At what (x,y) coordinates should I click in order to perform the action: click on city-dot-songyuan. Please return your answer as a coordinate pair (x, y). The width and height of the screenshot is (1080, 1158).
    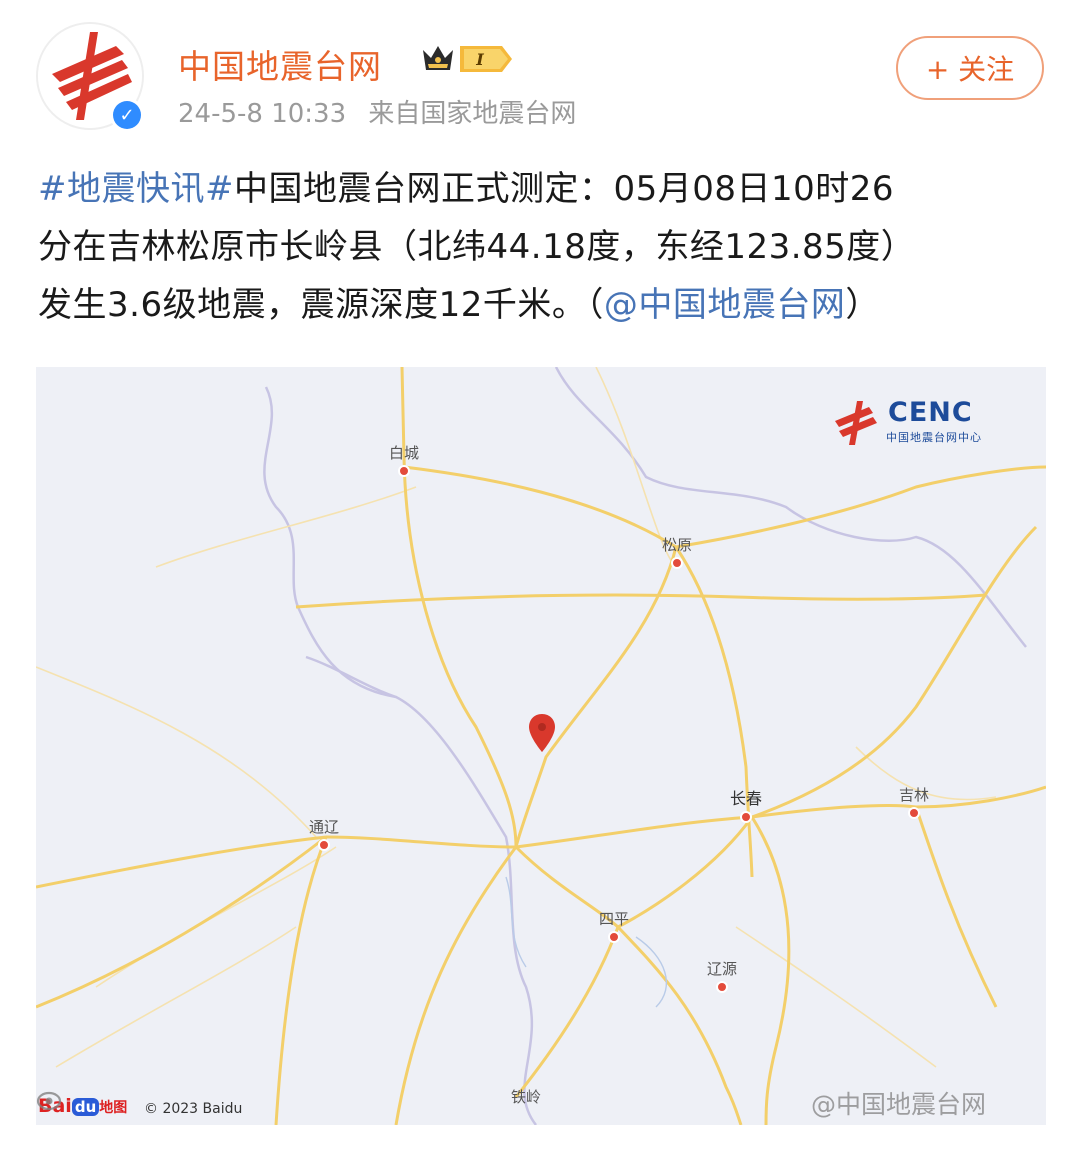
    Looking at the image, I should click on (677, 563).